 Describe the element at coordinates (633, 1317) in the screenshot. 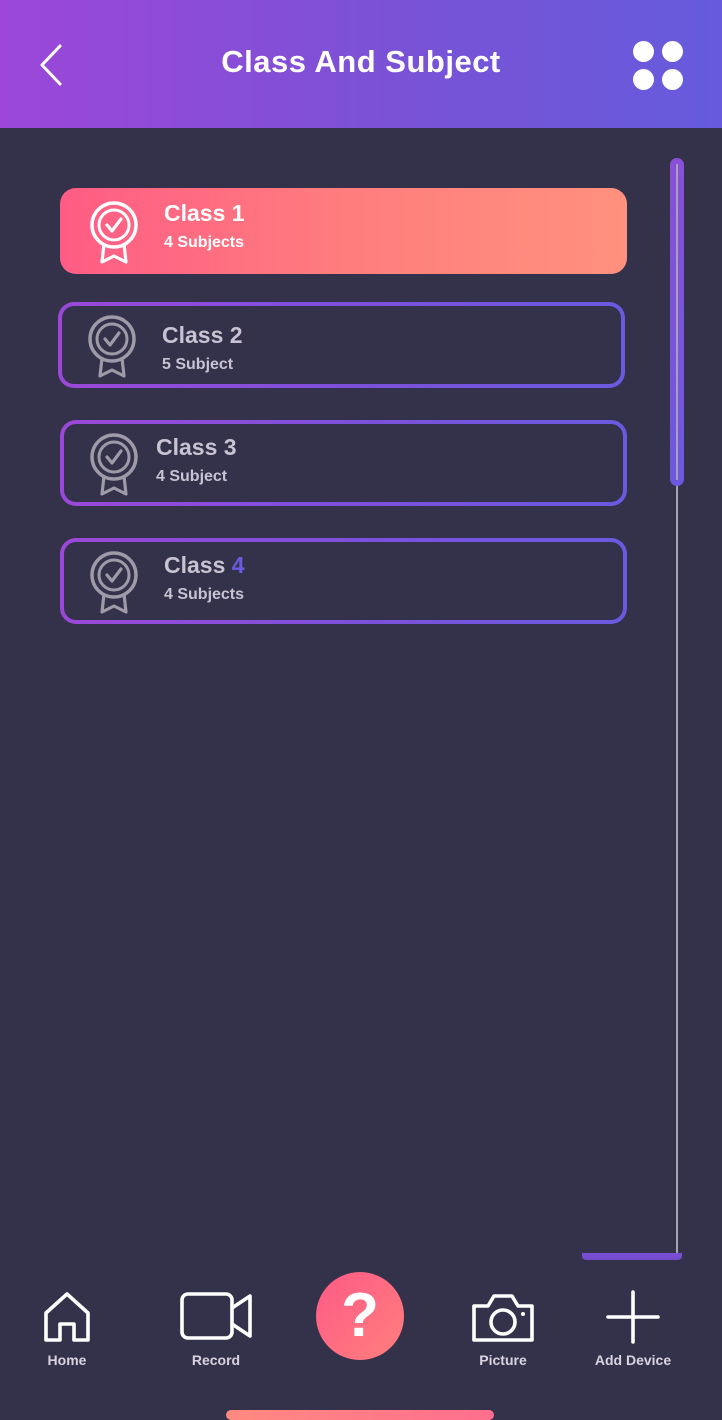

I see `plus-icon` at that location.